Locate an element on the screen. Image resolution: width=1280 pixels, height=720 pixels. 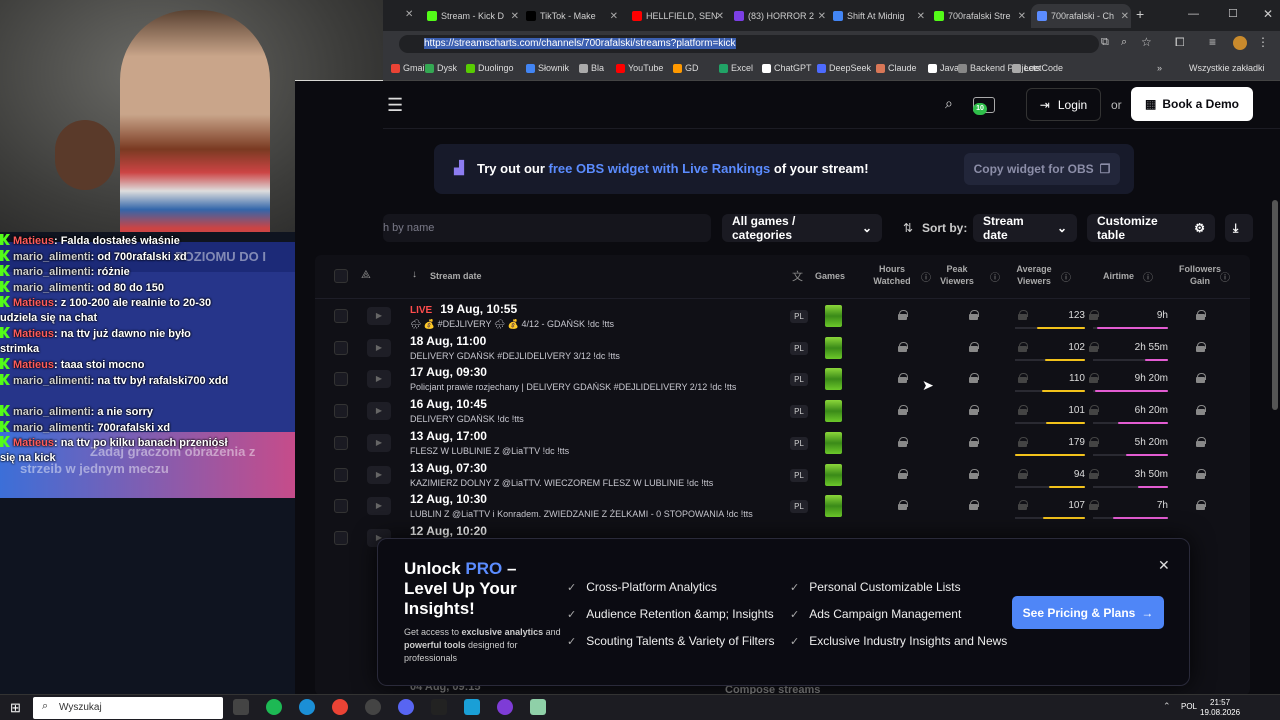
zoom-icon: ⌕ is located at coordinates (1124, 42).